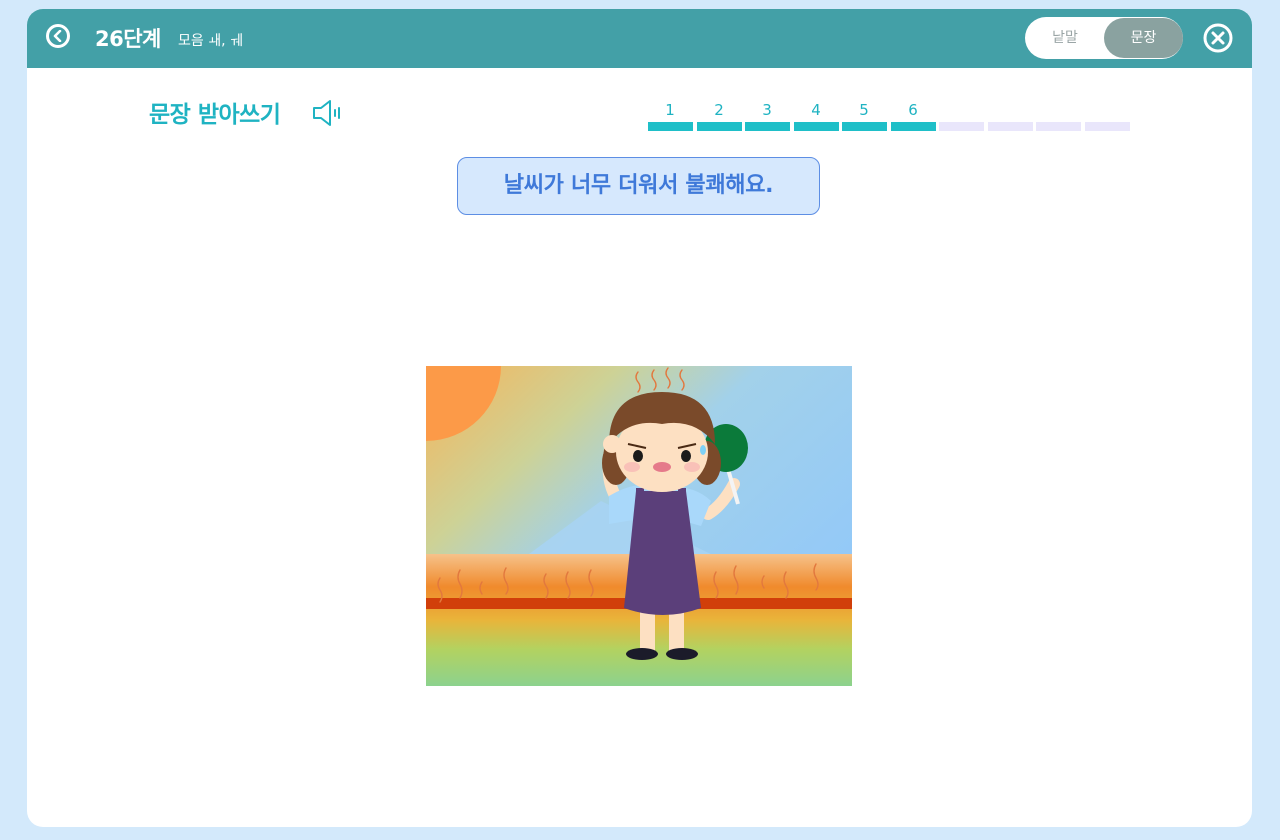 The image size is (1280, 840). Describe the element at coordinates (816, 115) in the screenshot. I see `progress-step: 4` at that location.